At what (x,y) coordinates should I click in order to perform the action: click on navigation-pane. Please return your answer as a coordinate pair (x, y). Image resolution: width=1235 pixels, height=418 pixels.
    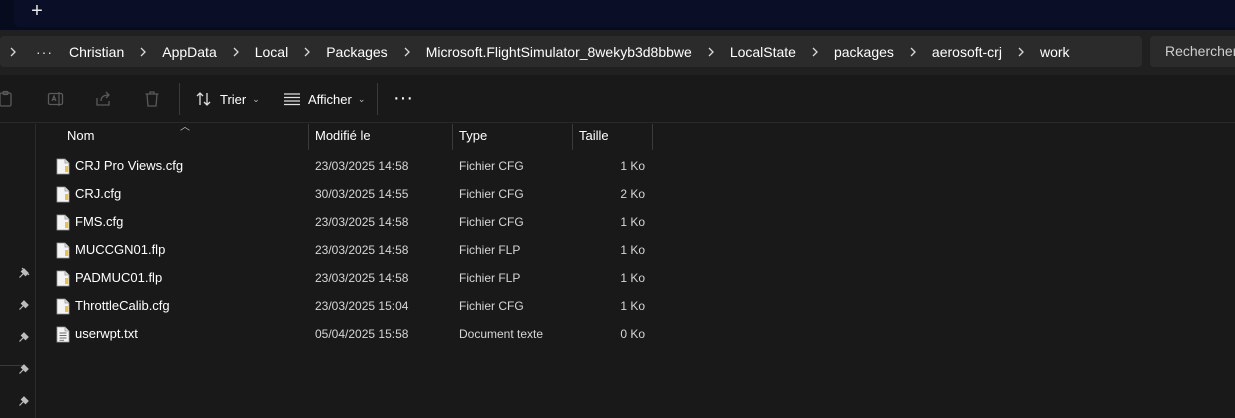
    Looking at the image, I should click on (18, 271).